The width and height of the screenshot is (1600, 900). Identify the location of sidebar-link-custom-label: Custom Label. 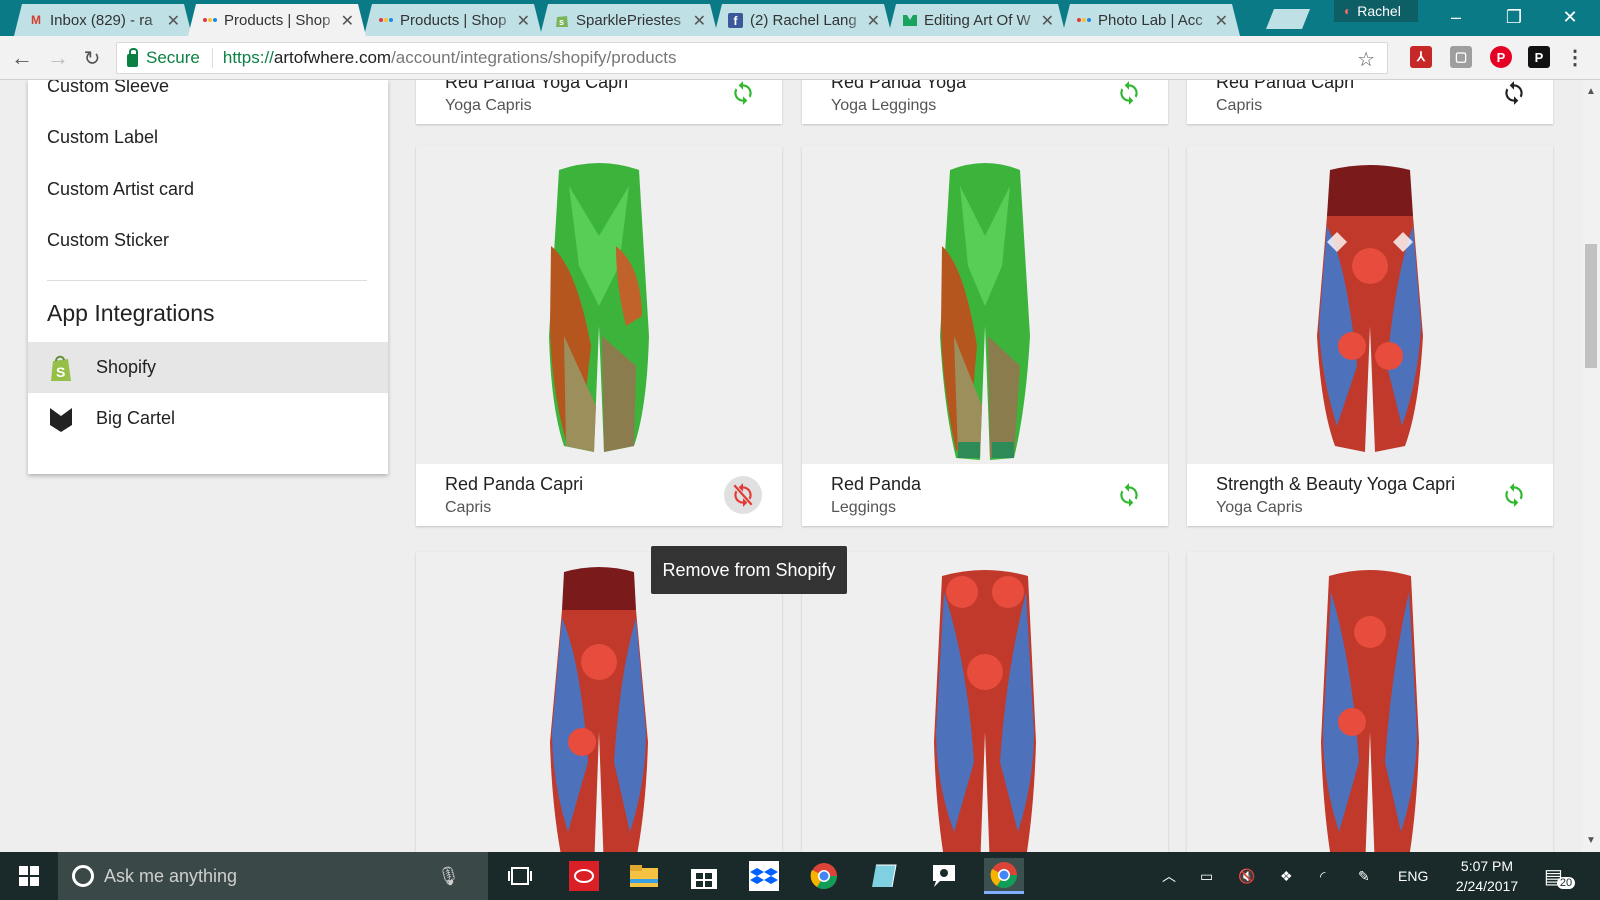
(102, 137).